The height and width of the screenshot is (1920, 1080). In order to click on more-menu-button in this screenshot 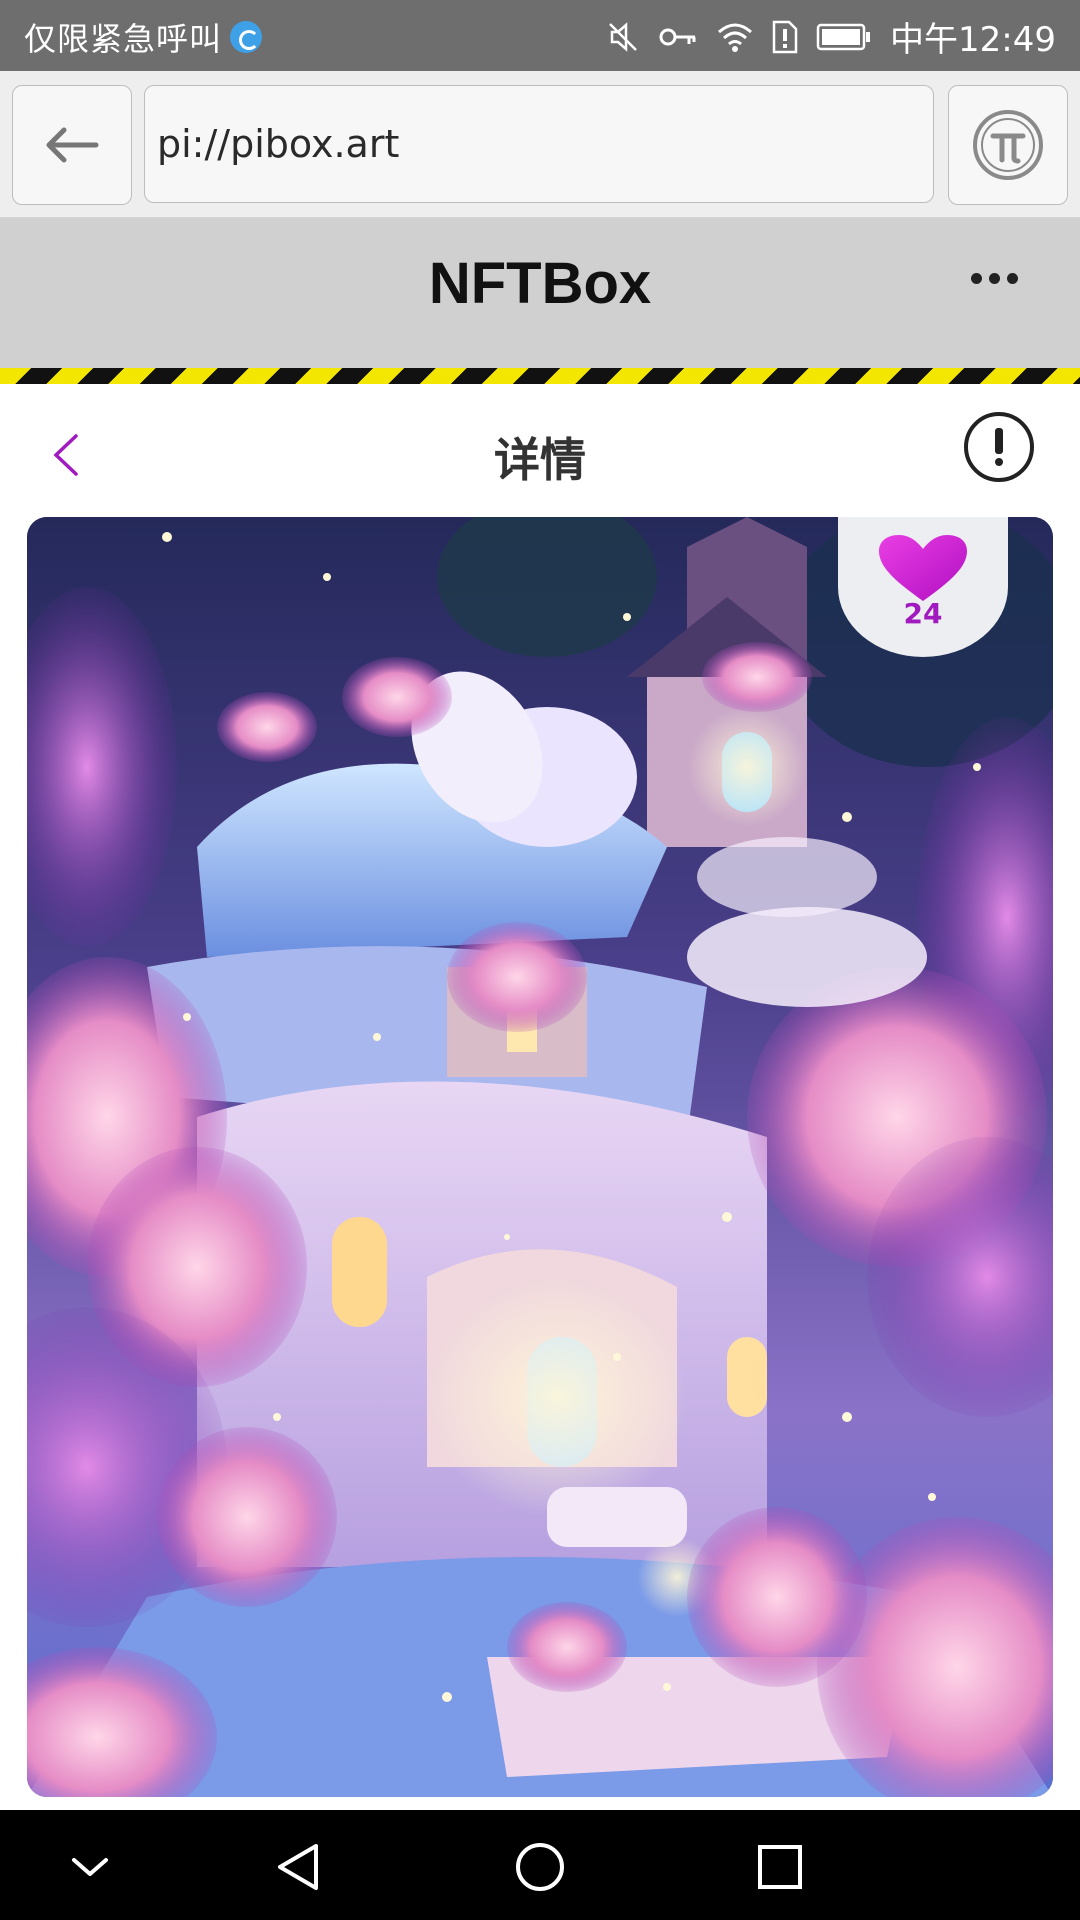, I will do `click(994, 278)`.